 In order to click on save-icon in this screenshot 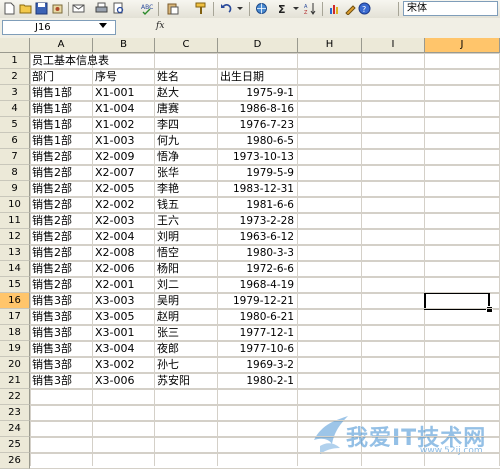, I will do `click(41, 8)`.